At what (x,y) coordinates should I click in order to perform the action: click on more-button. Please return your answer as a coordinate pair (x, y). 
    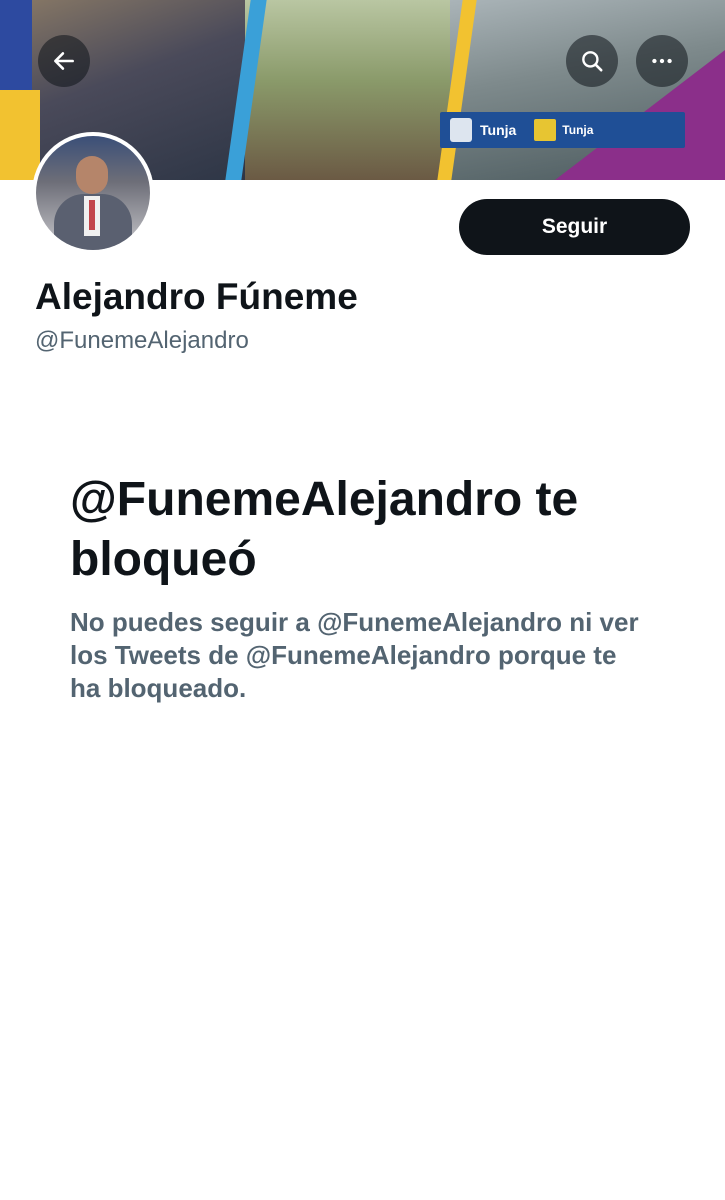
    Looking at the image, I should click on (662, 61).